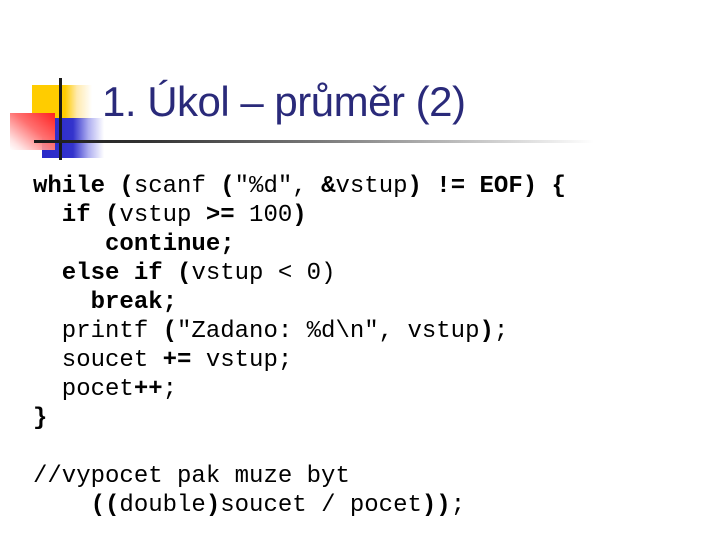 Image resolution: width=720 pixels, height=540 pixels. Describe the element at coordinates (105, 302) in the screenshot. I see `code-token: break;` at that location.